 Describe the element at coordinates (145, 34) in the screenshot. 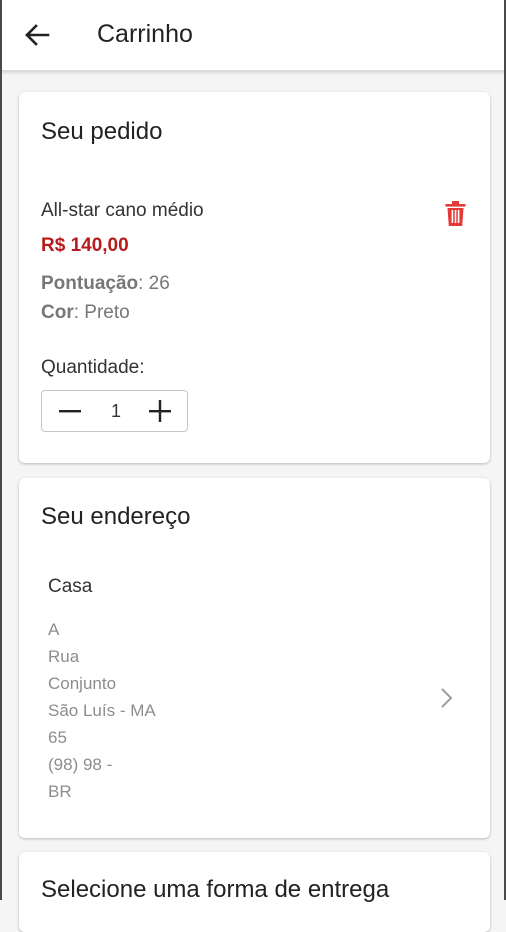

I see `page-title: Carrinho` at that location.